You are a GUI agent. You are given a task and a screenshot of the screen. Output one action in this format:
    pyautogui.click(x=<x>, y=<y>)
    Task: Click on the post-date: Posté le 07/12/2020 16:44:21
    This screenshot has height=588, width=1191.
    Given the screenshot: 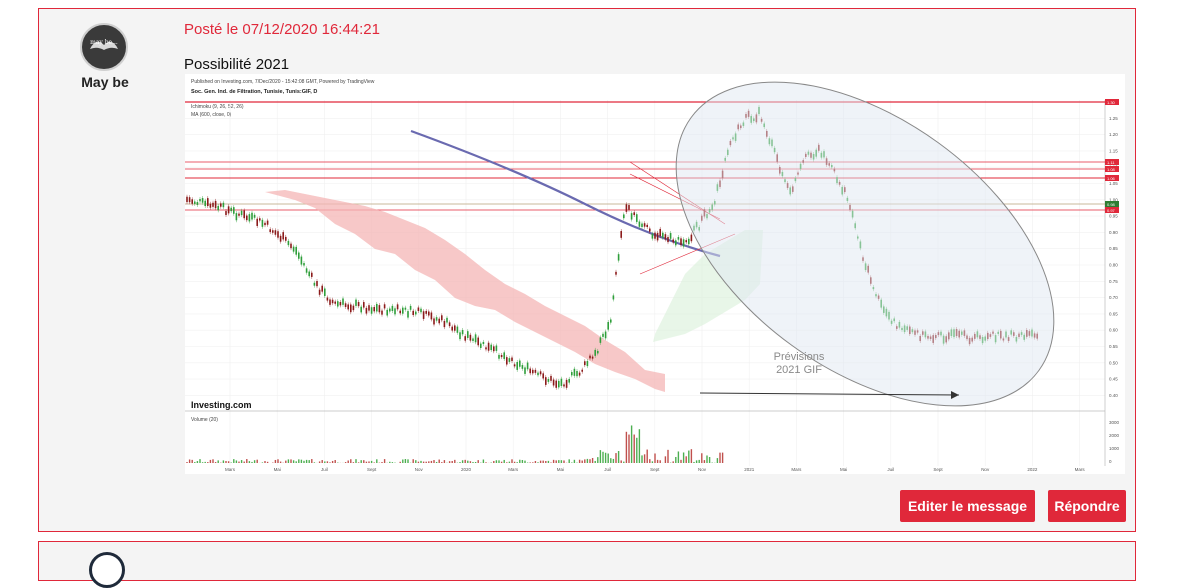 What is the action you would take?
    pyautogui.click(x=282, y=29)
    